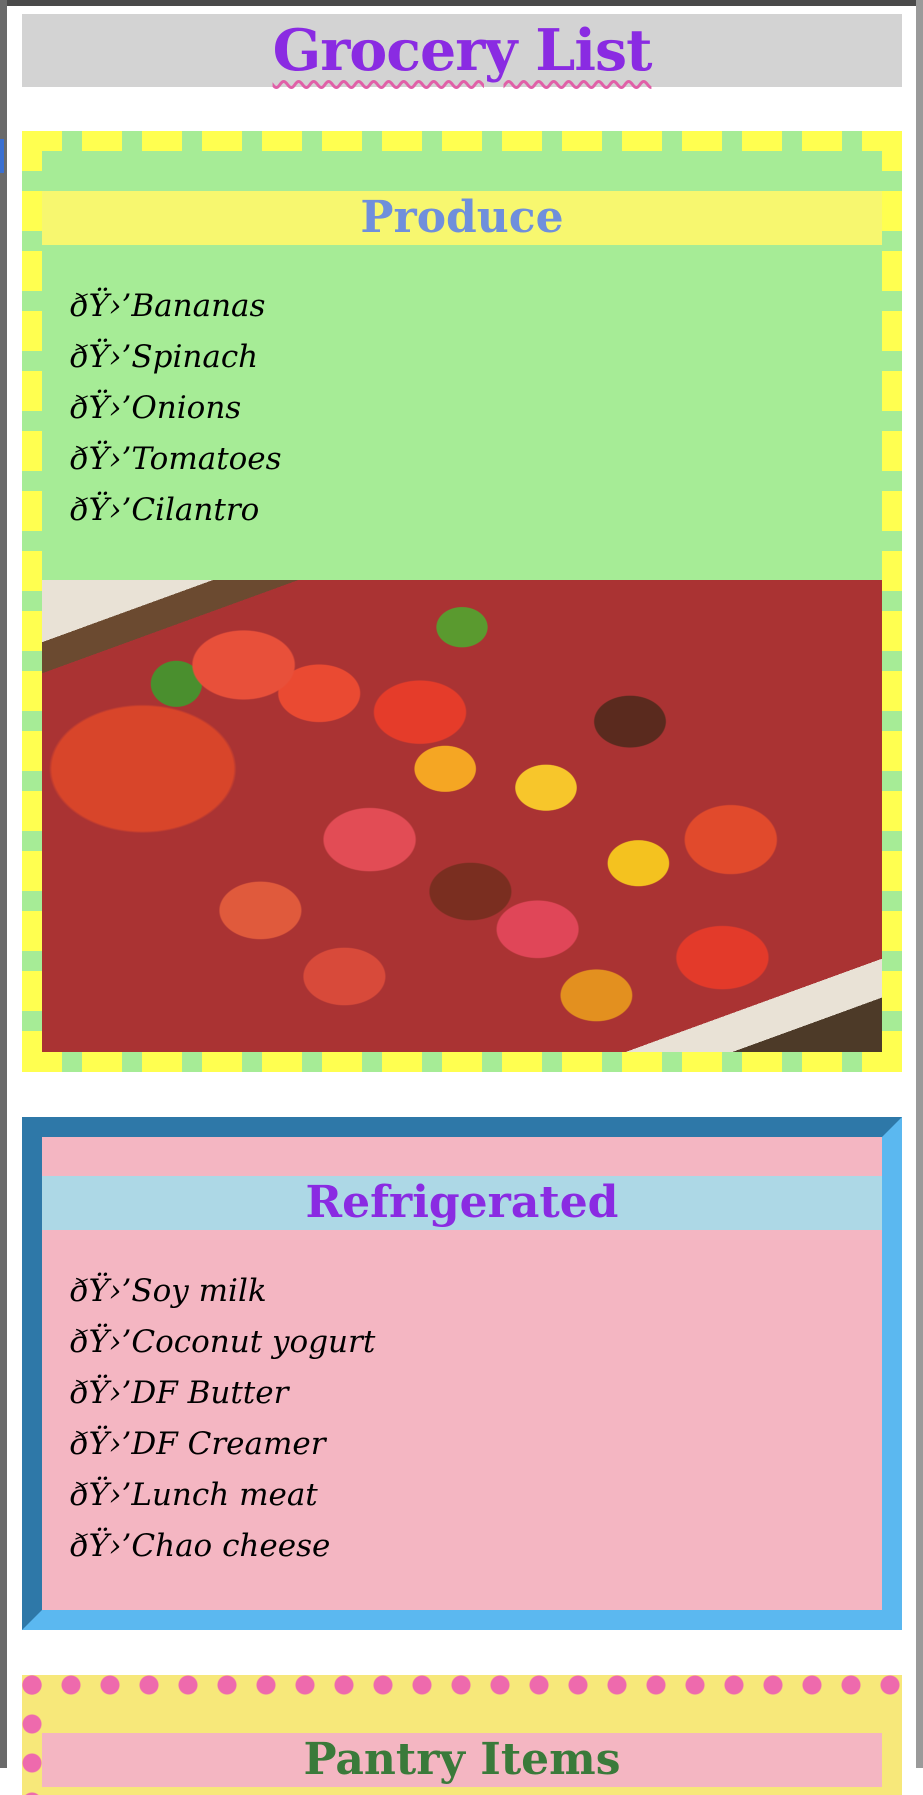  What do you see at coordinates (194, 1495) in the screenshot?
I see `list-item: ðŸ›’Lunch meat` at bounding box center [194, 1495].